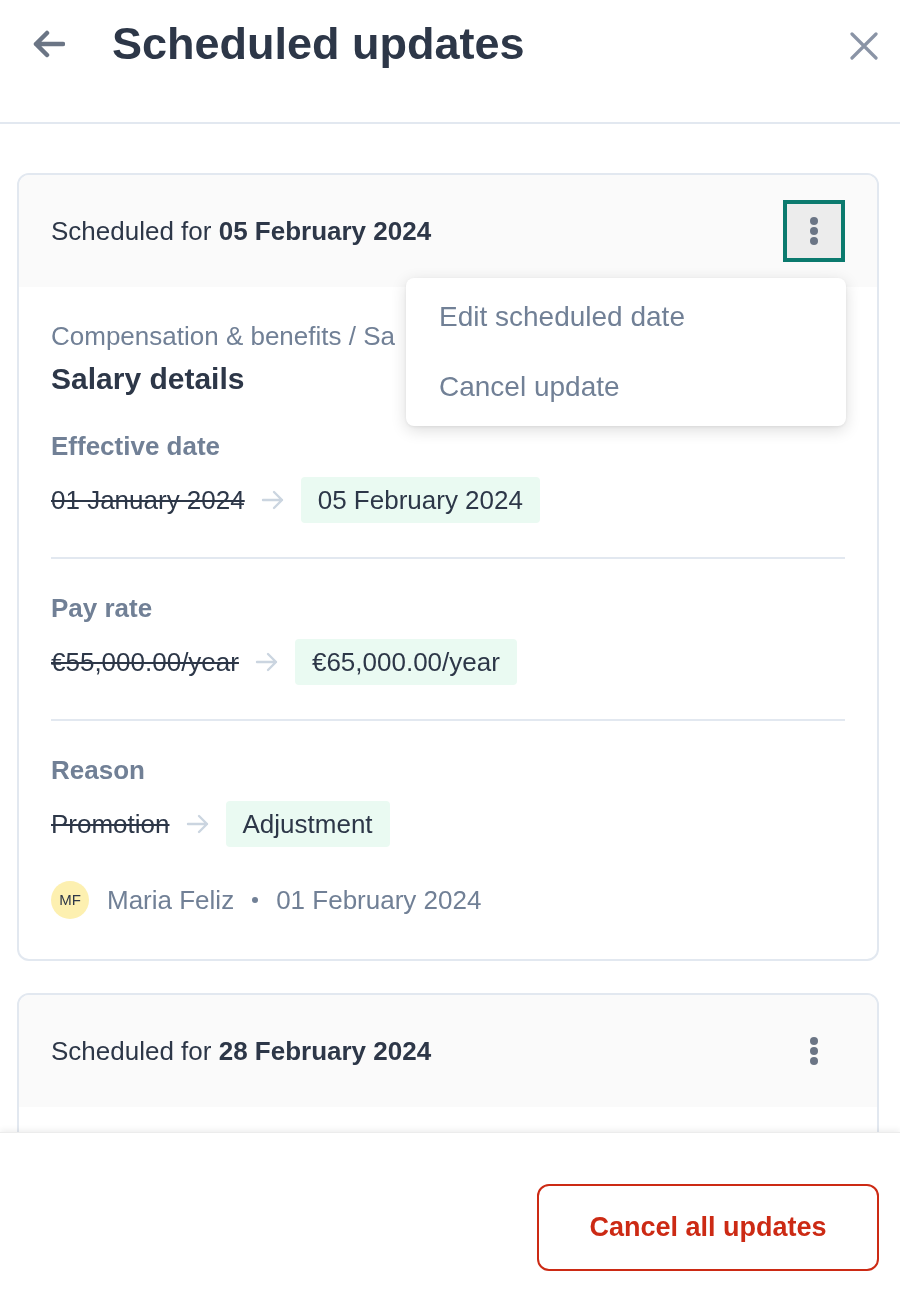 Image resolution: width=900 pixels, height=1306 pixels. Describe the element at coordinates (318, 44) in the screenshot. I see `page-title: Scheduled updates` at that location.